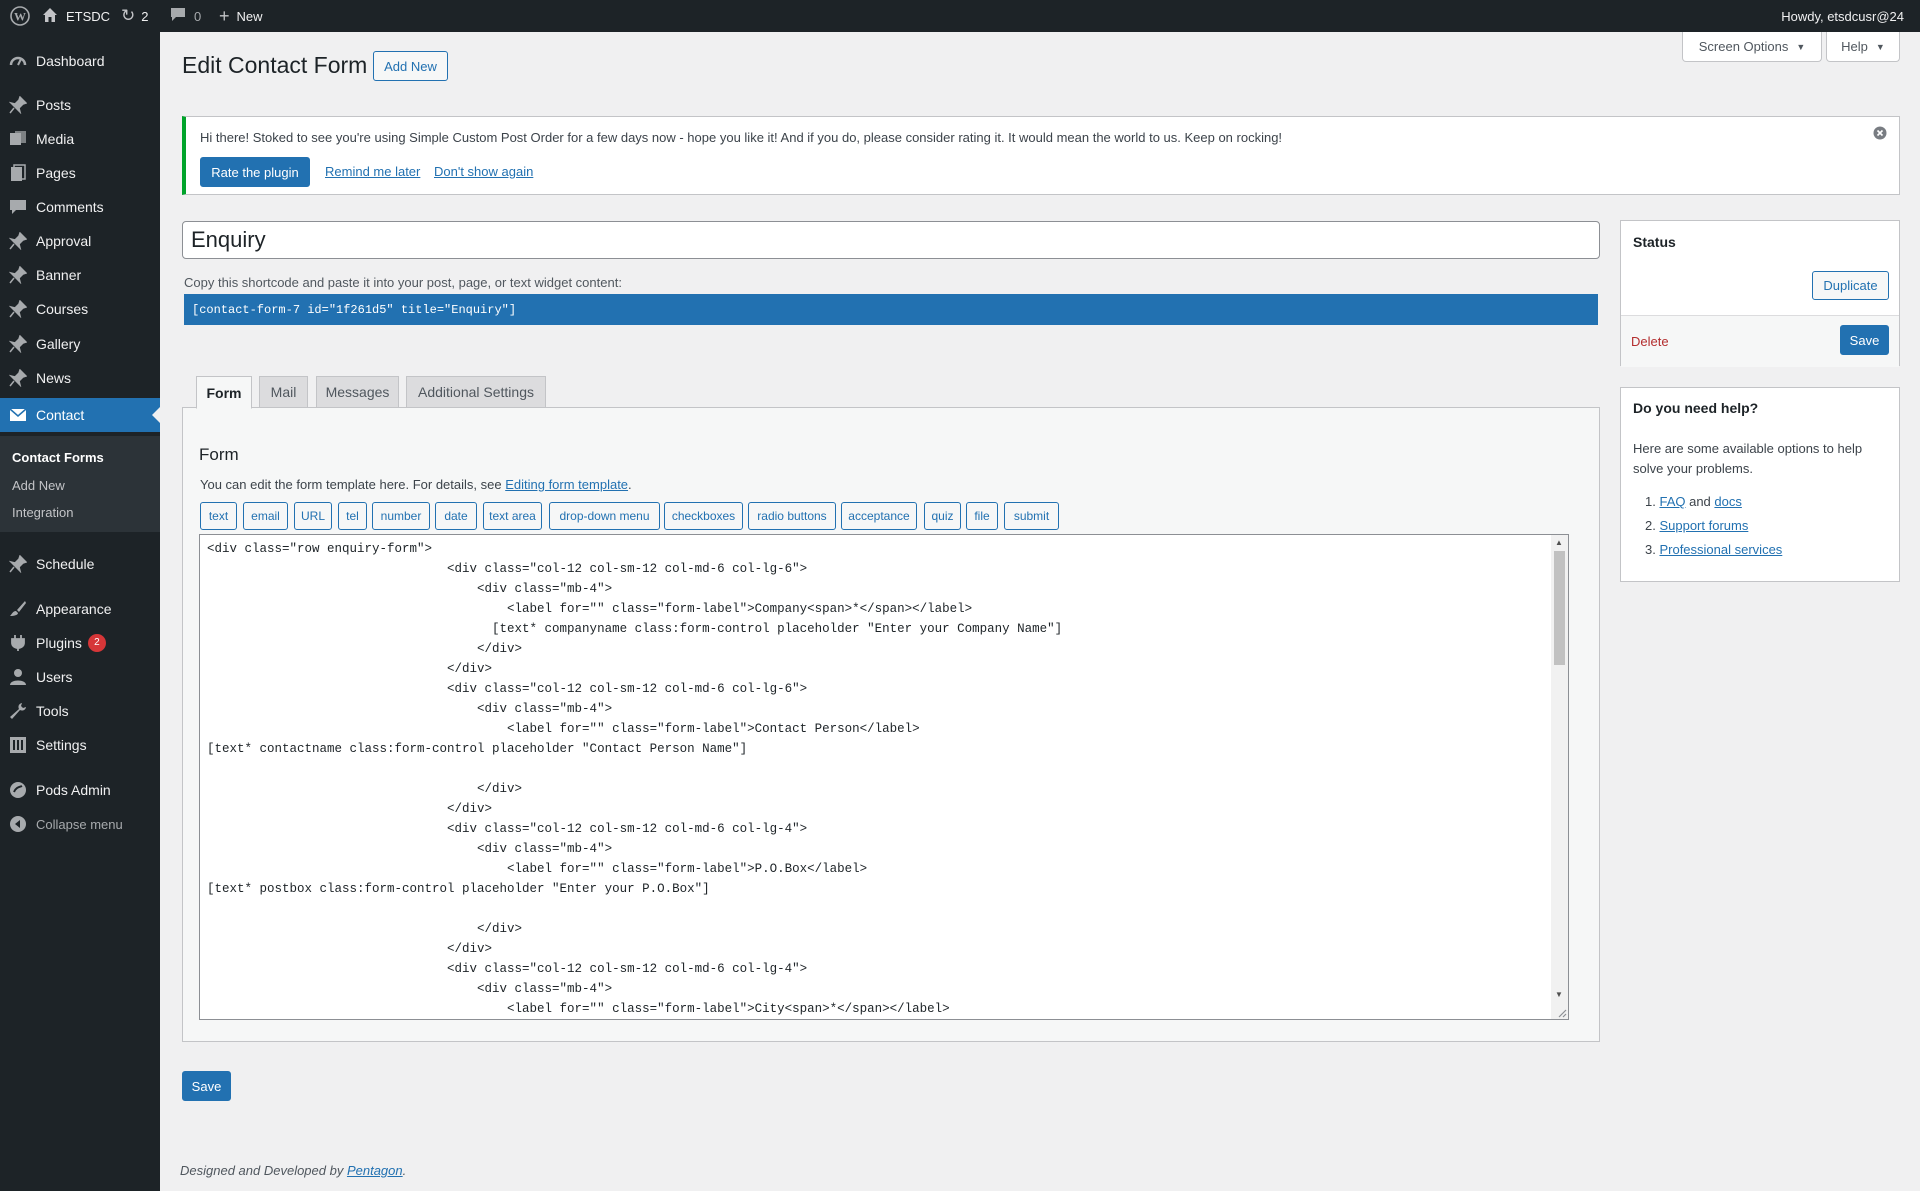  What do you see at coordinates (80, 415) in the screenshot?
I see `menu-contact: Contact` at bounding box center [80, 415].